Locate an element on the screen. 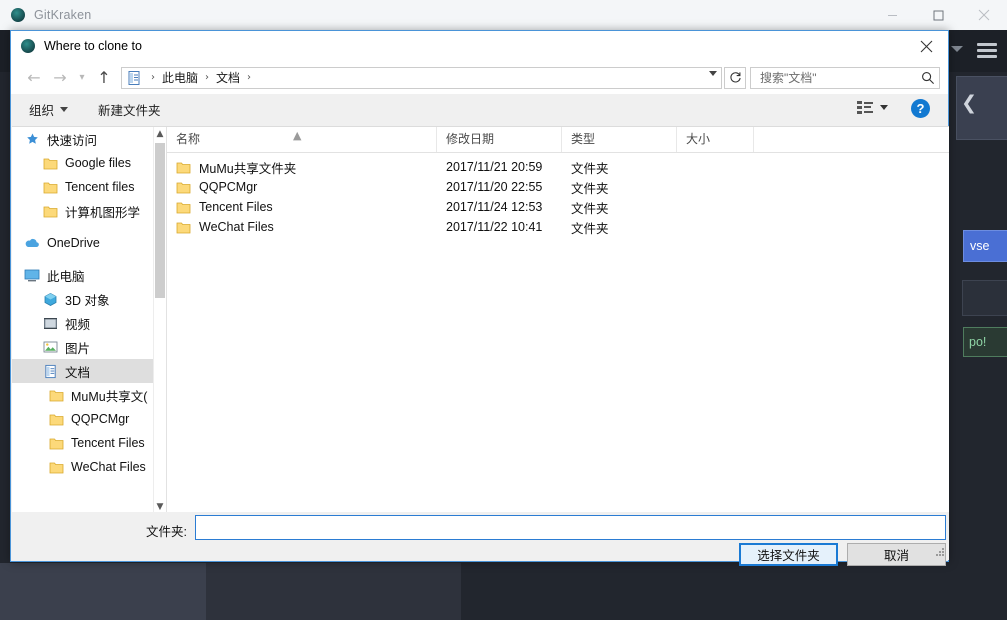 This screenshot has height=620, width=1007. sidebar-item-label: 3D 对象 is located at coordinates (87, 300).